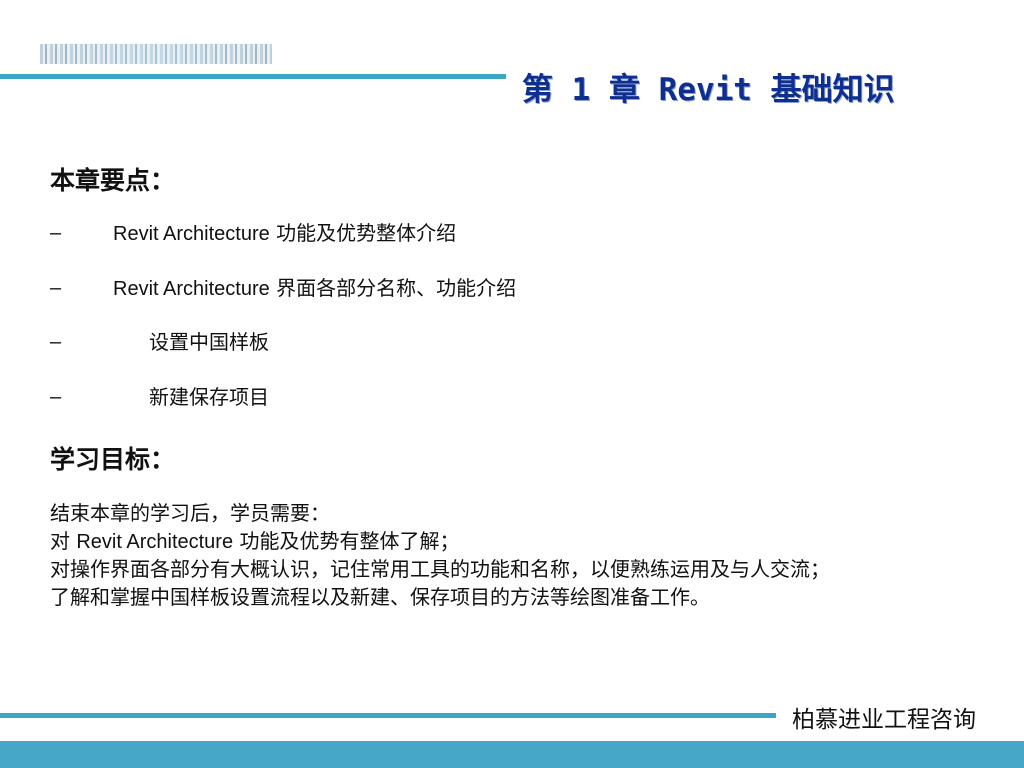 The height and width of the screenshot is (768, 1024). Describe the element at coordinates (510, 514) in the screenshot. I see `goal-line: 结束本章的学习后，学员需要：` at that location.